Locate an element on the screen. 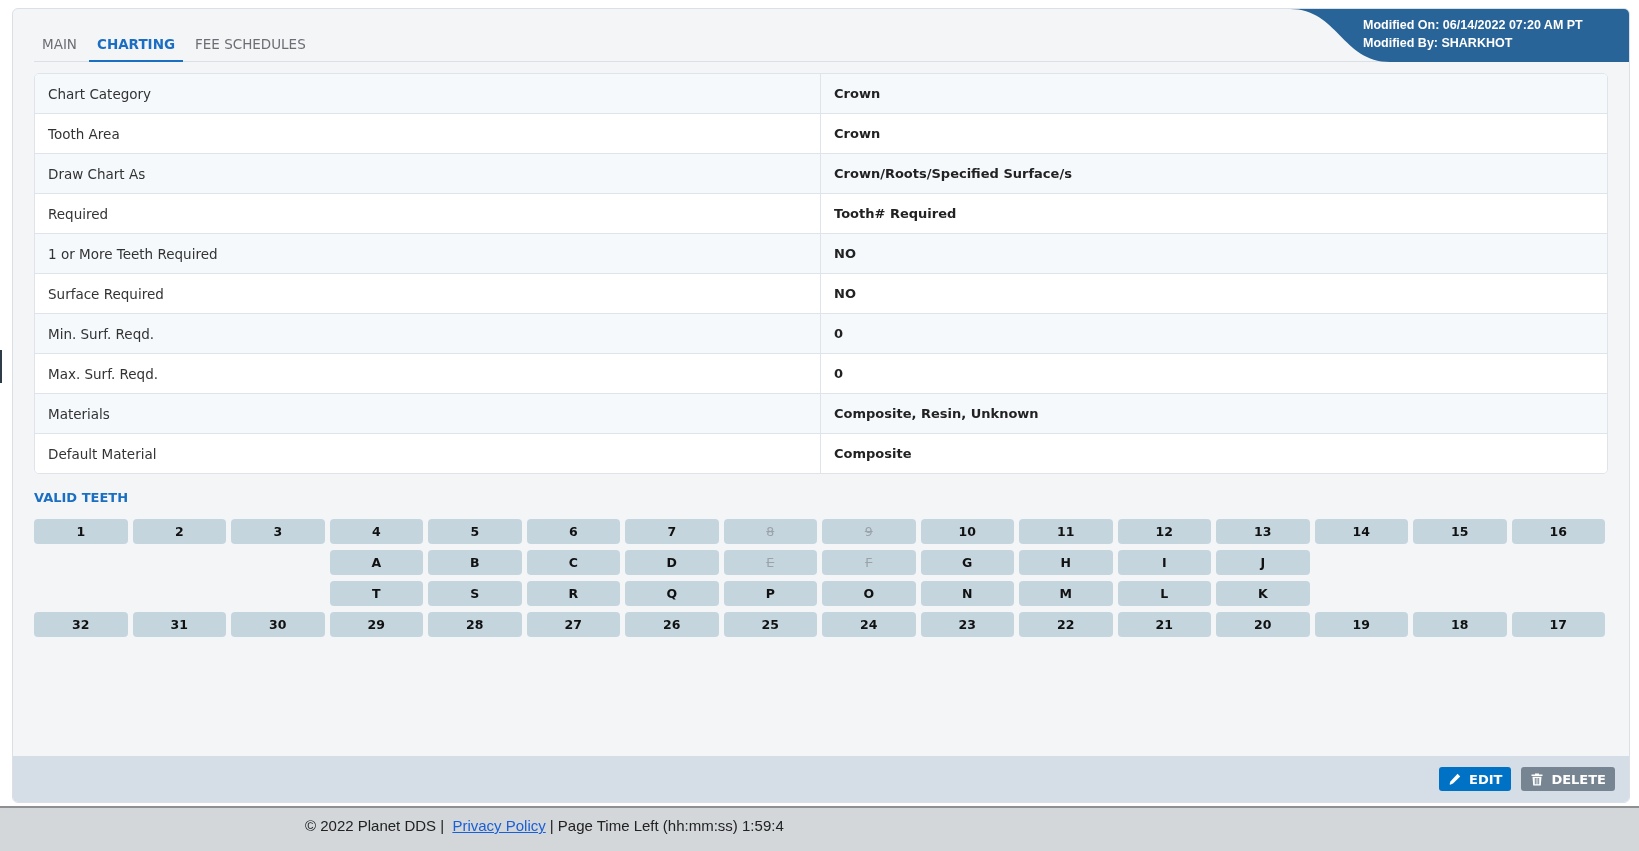  tooth-chip: 14 is located at coordinates (1361, 531).